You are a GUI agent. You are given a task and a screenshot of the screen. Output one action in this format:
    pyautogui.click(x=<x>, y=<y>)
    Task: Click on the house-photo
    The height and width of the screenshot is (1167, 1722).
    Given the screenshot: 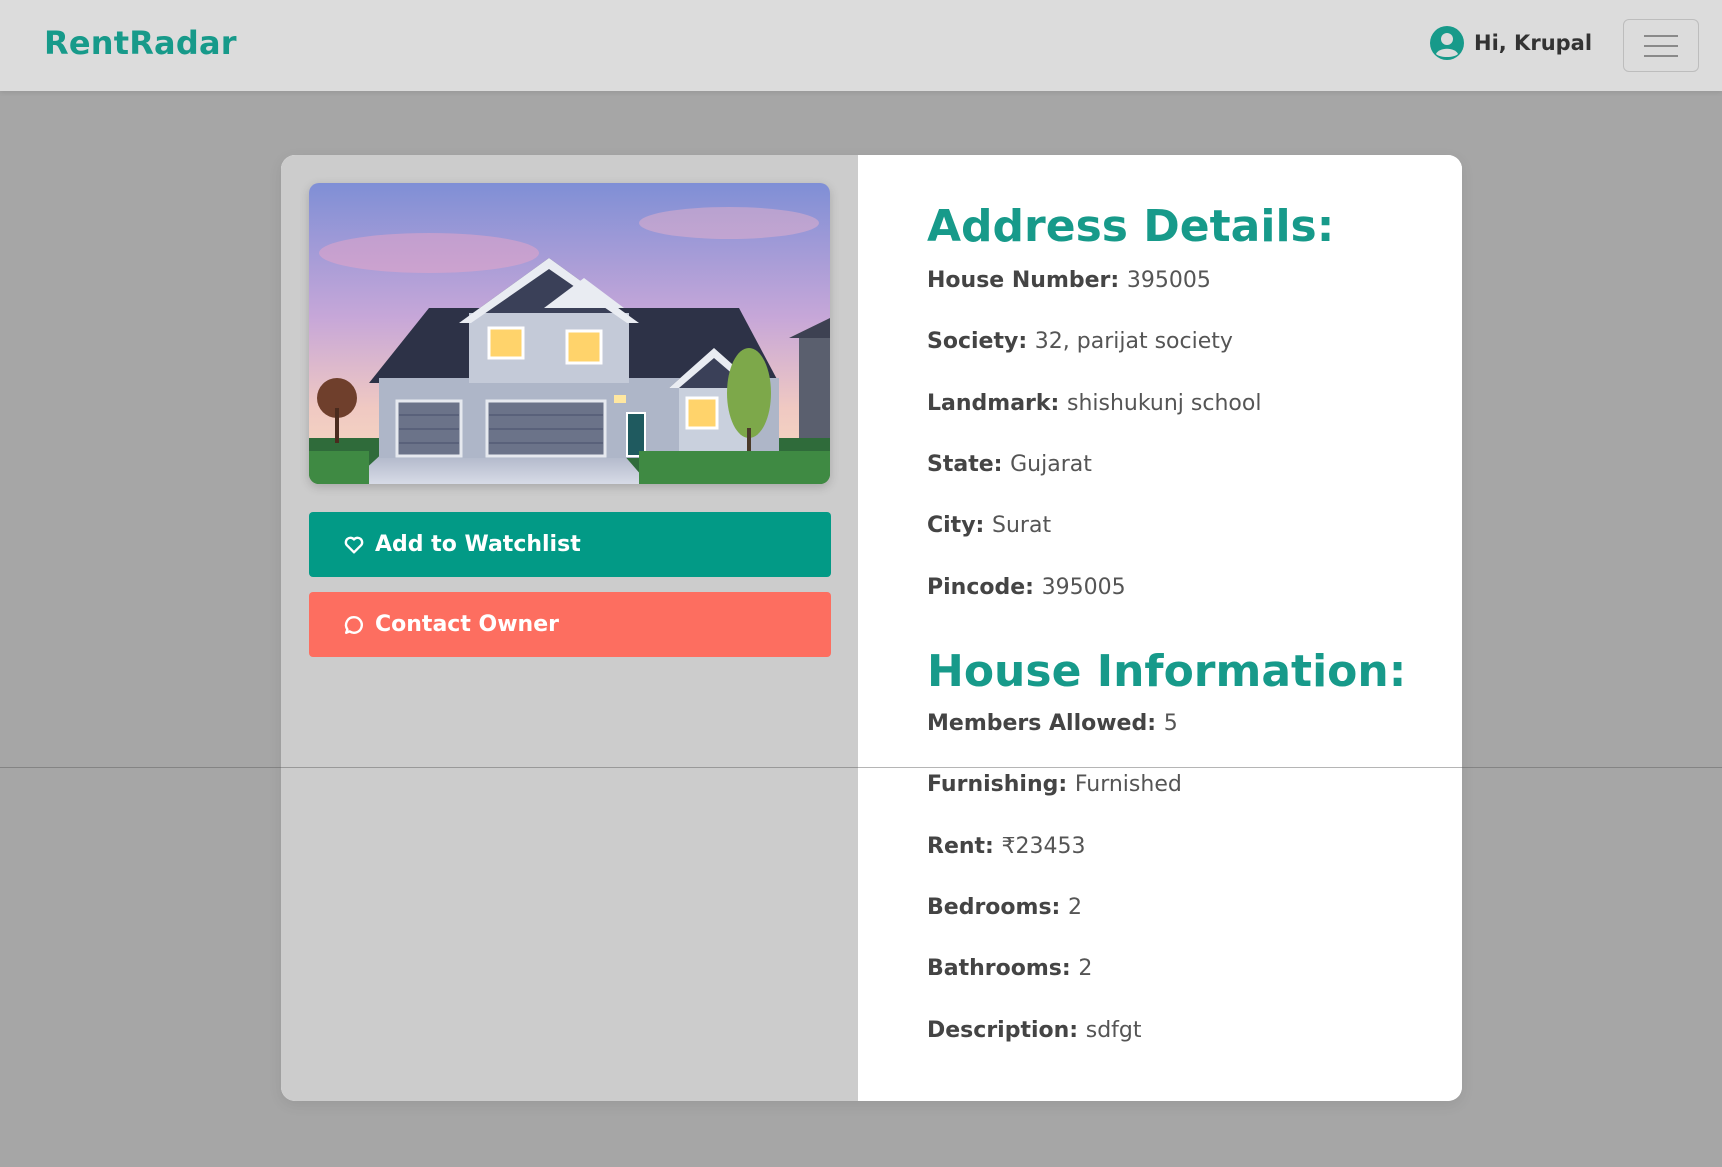 What is the action you would take?
    pyautogui.click(x=569, y=333)
    